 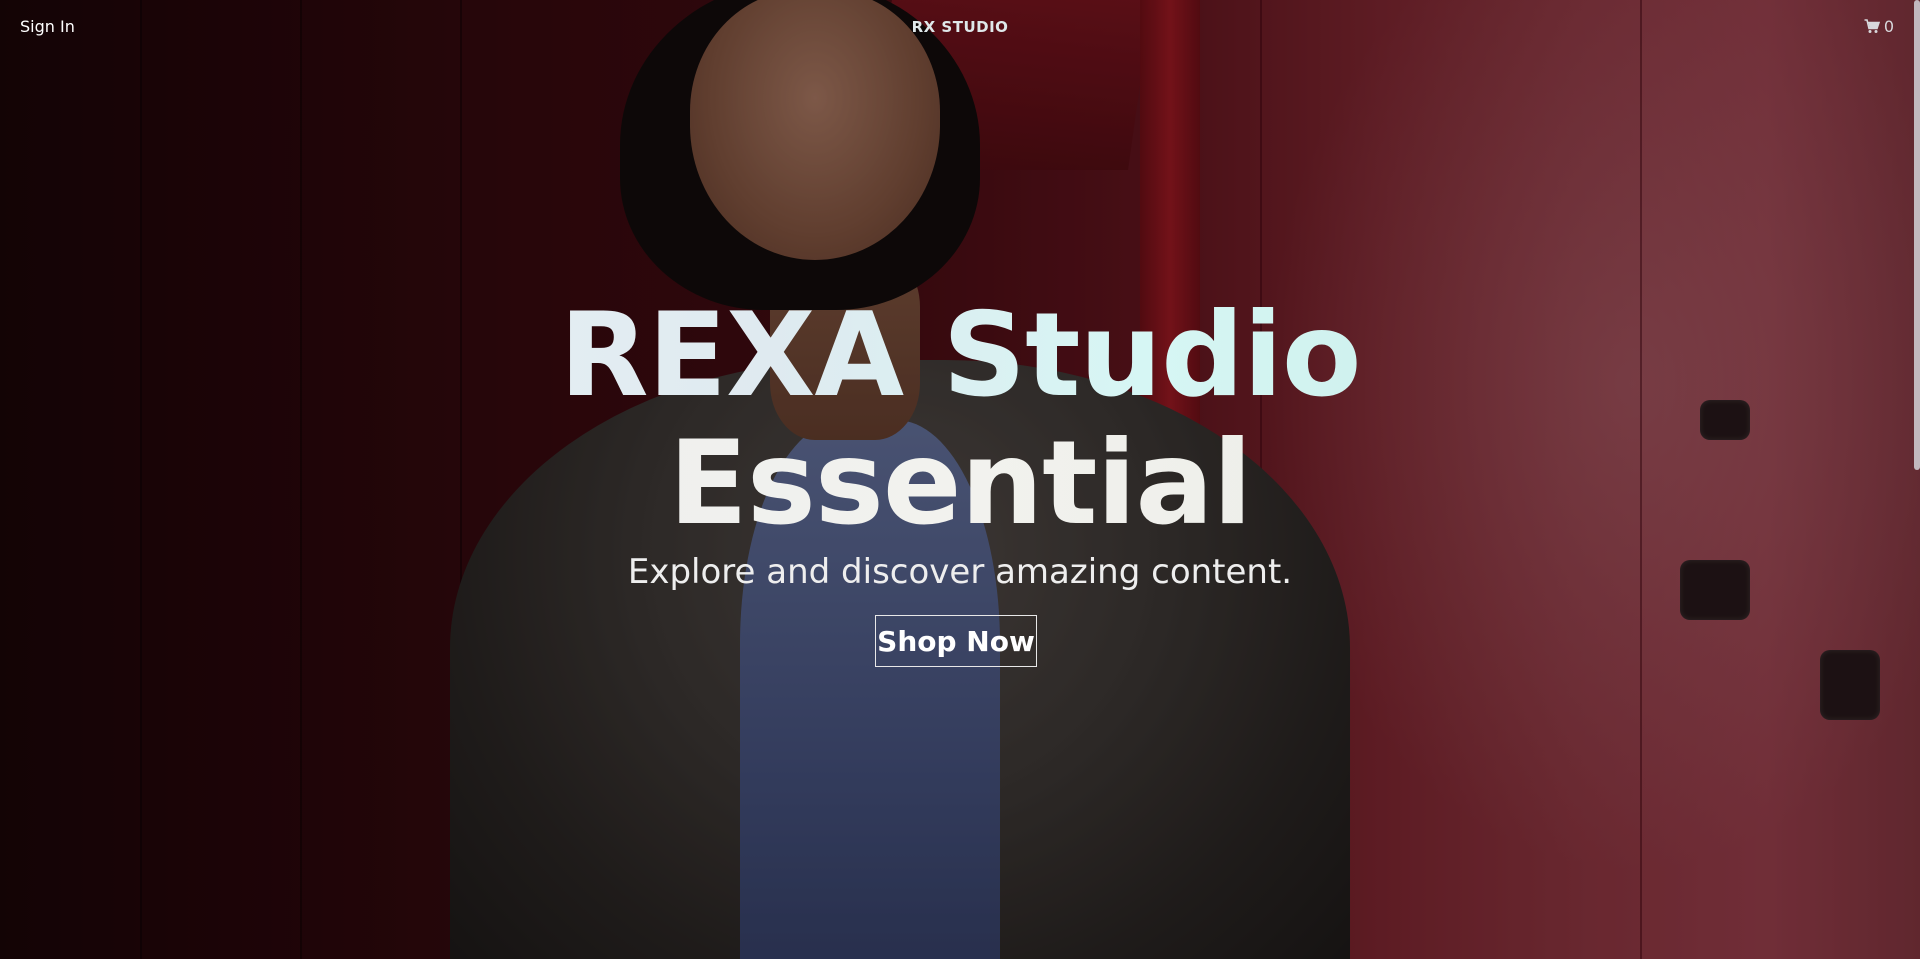 What do you see at coordinates (960, 356) in the screenshot?
I see `headline-line-1: REXA Studio` at bounding box center [960, 356].